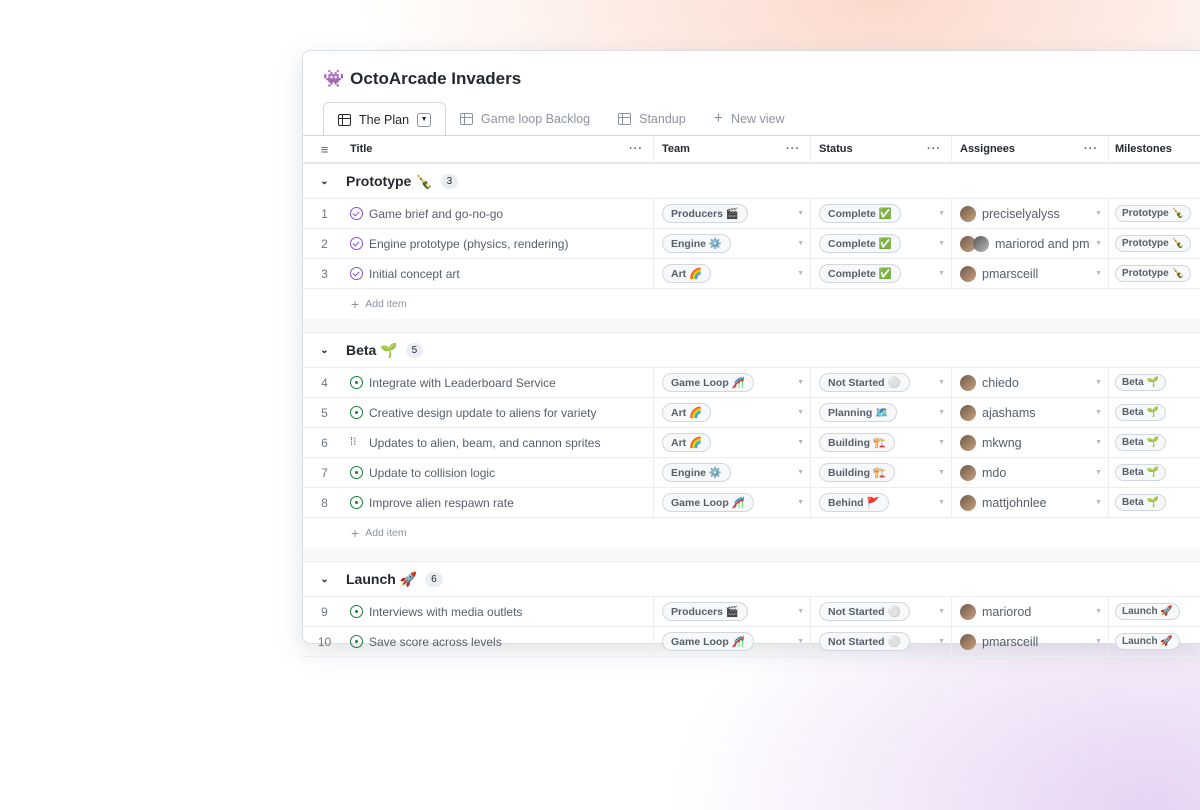  What do you see at coordinates (1030, 442) in the screenshot?
I see `assignees-cell: mkwng ▼` at bounding box center [1030, 442].